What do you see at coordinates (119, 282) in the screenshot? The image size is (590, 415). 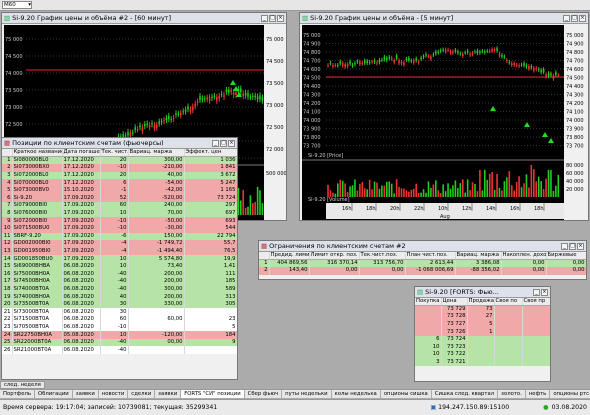 I see `positions-row: 17 Si74500BH0A 06.08.2020 -40 200,00 185` at bounding box center [119, 282].